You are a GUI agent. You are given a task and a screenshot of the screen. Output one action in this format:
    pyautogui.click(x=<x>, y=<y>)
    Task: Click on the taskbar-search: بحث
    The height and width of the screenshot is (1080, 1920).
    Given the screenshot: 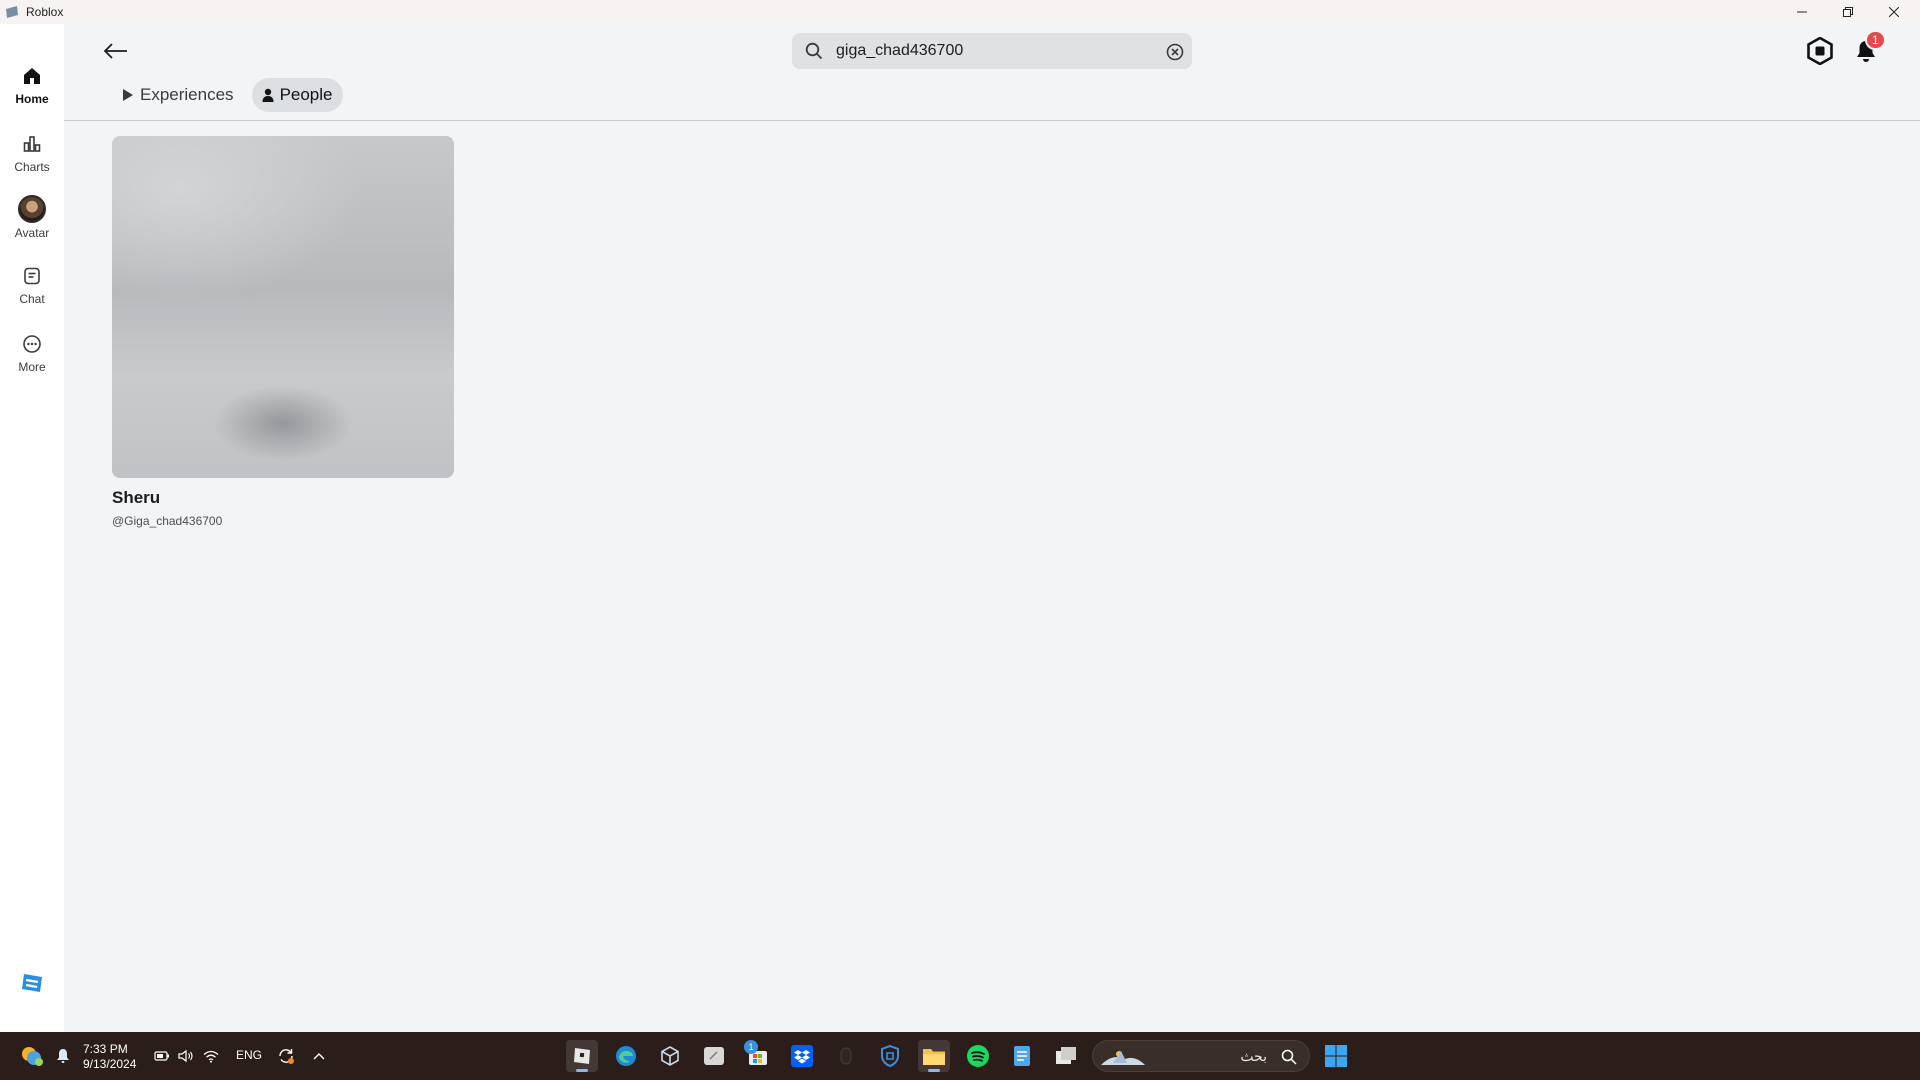 What is the action you would take?
    pyautogui.click(x=1201, y=1056)
    